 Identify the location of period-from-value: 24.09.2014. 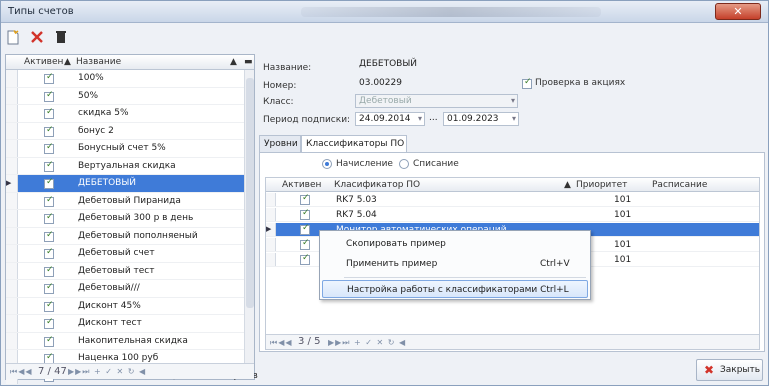
(385, 119).